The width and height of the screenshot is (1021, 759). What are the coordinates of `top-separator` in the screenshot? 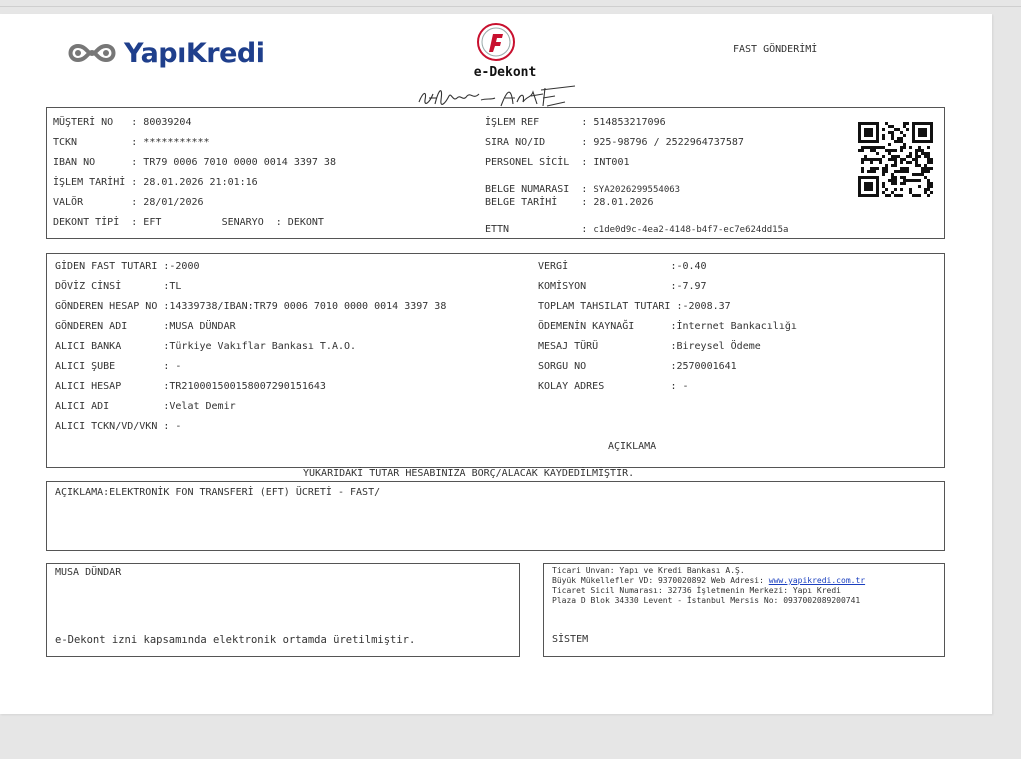 It's located at (510, 6).